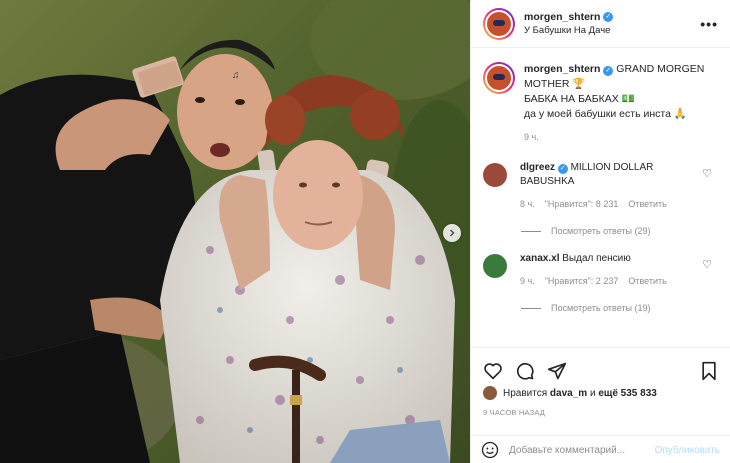 The width and height of the screenshot is (730, 463). Describe the element at coordinates (582, 204) in the screenshot. I see `comment-likes: "Нравится": 8 231` at that location.